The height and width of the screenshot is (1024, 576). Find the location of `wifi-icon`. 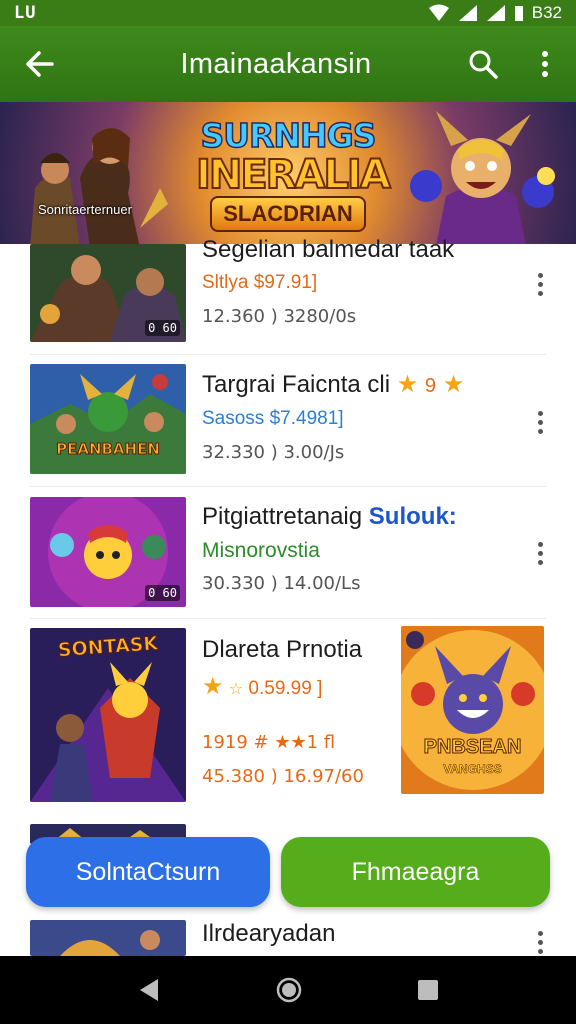

wifi-icon is located at coordinates (438, 12).